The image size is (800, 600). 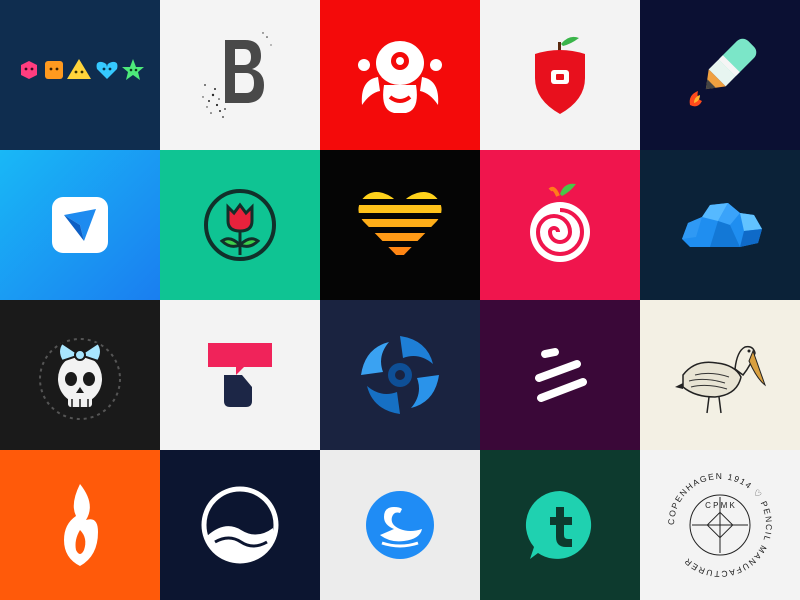 I want to click on wave-circle-icon, so click(x=240, y=525).